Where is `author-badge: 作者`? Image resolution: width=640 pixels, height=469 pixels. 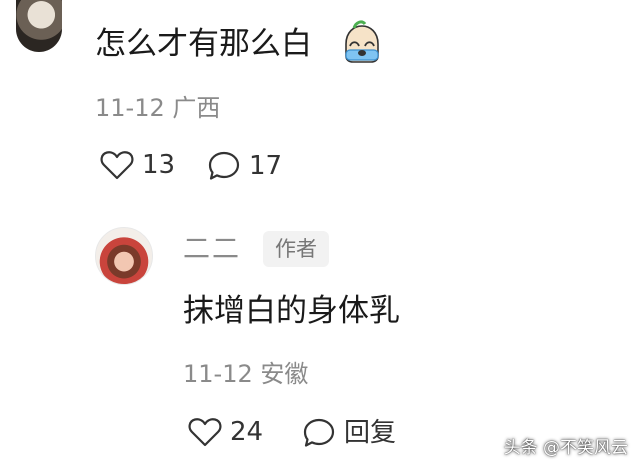
author-badge: 作者 is located at coordinates (296, 249).